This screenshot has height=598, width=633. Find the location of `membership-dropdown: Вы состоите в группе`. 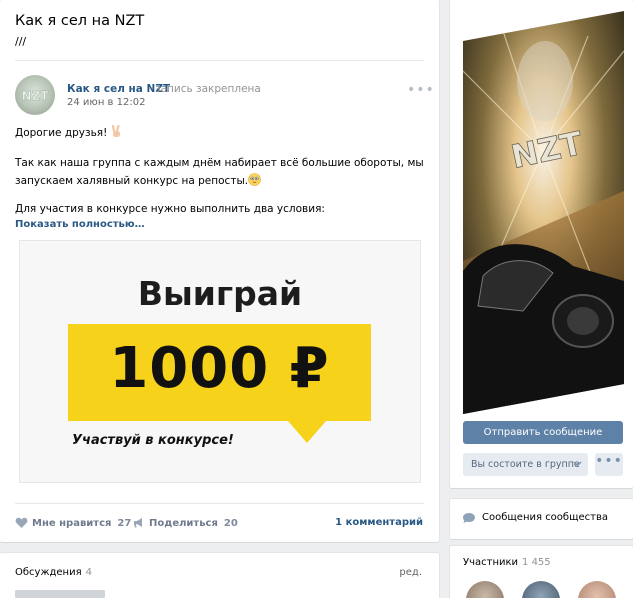

membership-dropdown: Вы состоите в группе is located at coordinates (525, 464).